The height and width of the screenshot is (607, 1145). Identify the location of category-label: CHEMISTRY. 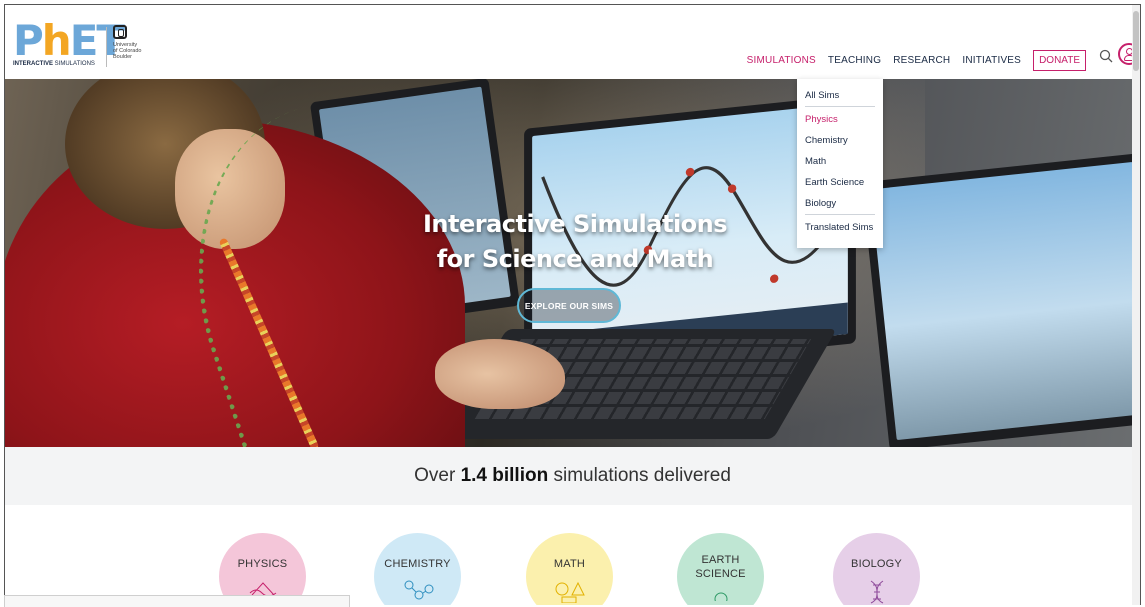
(417, 564).